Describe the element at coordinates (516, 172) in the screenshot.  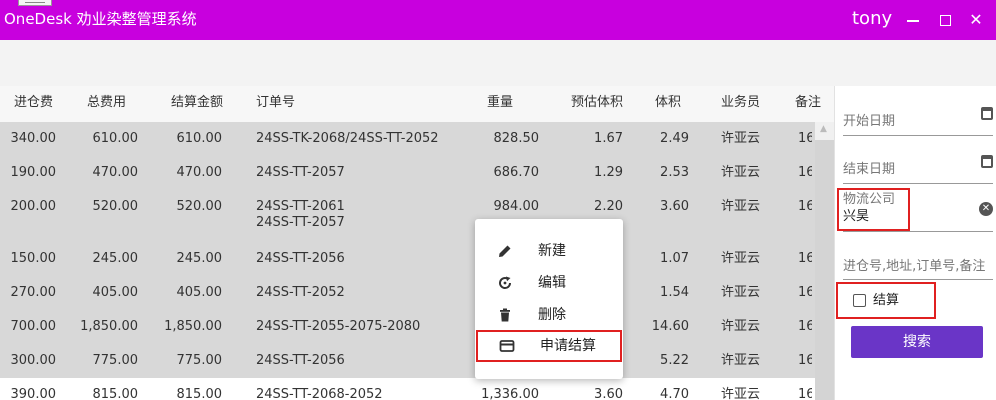
I see `cell-weight: 686.70` at that location.